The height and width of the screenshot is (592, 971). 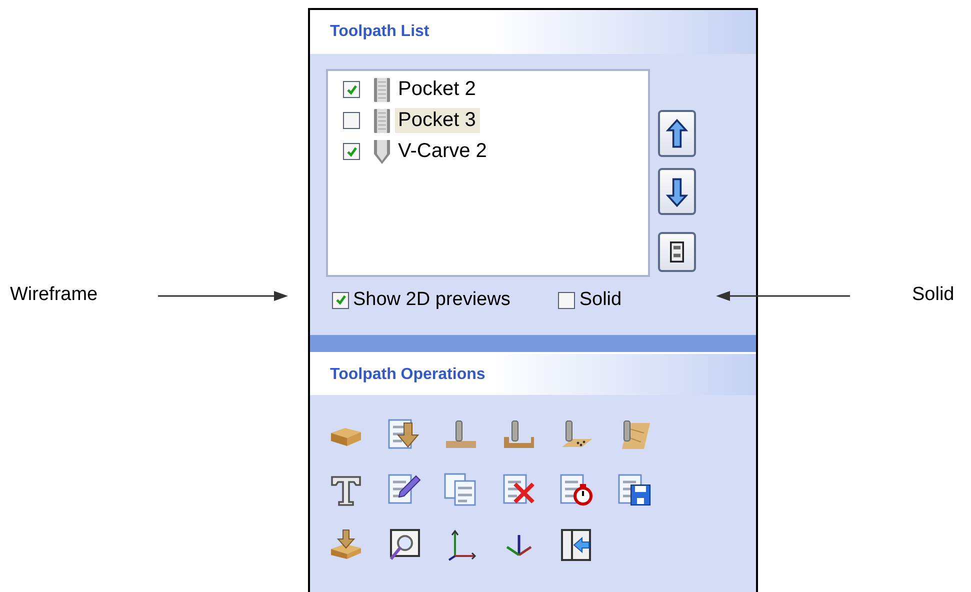 What do you see at coordinates (408, 375) in the screenshot?
I see `section-title: Toolpath Operations` at bounding box center [408, 375].